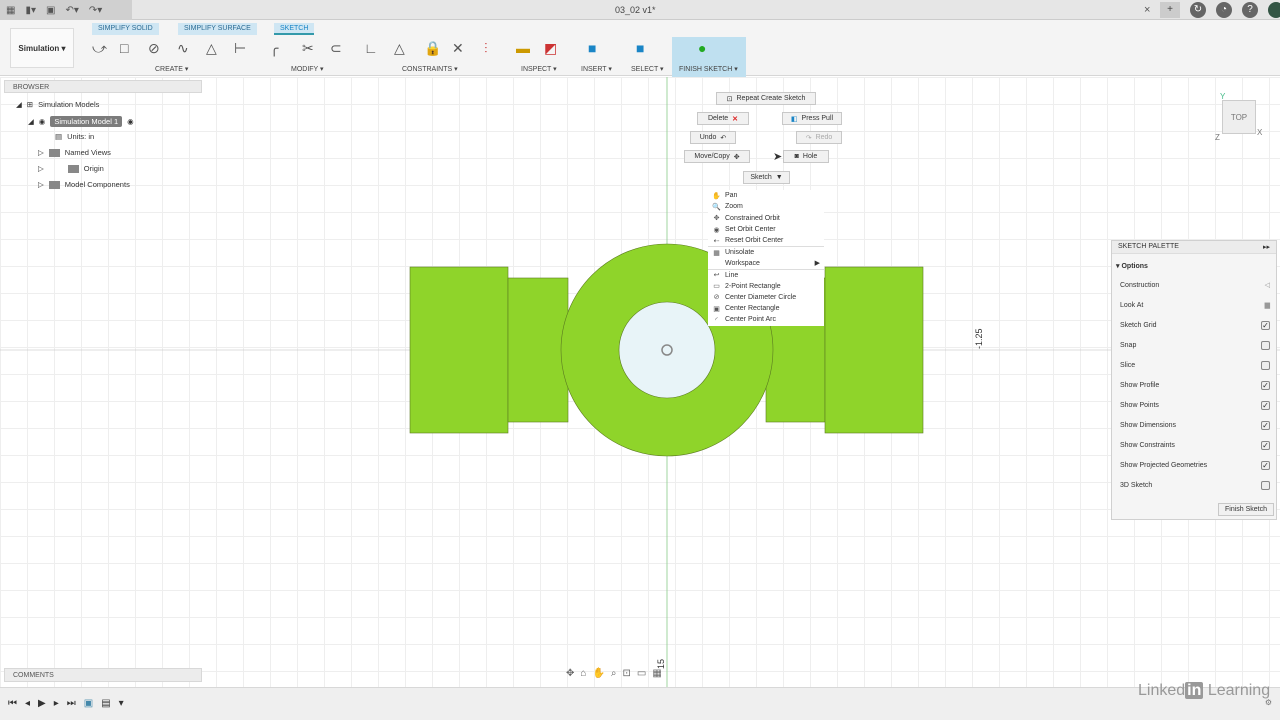  Describe the element at coordinates (766, 251) in the screenshot. I see `menu-item-unisolate: ▦ Unisolate` at that location.